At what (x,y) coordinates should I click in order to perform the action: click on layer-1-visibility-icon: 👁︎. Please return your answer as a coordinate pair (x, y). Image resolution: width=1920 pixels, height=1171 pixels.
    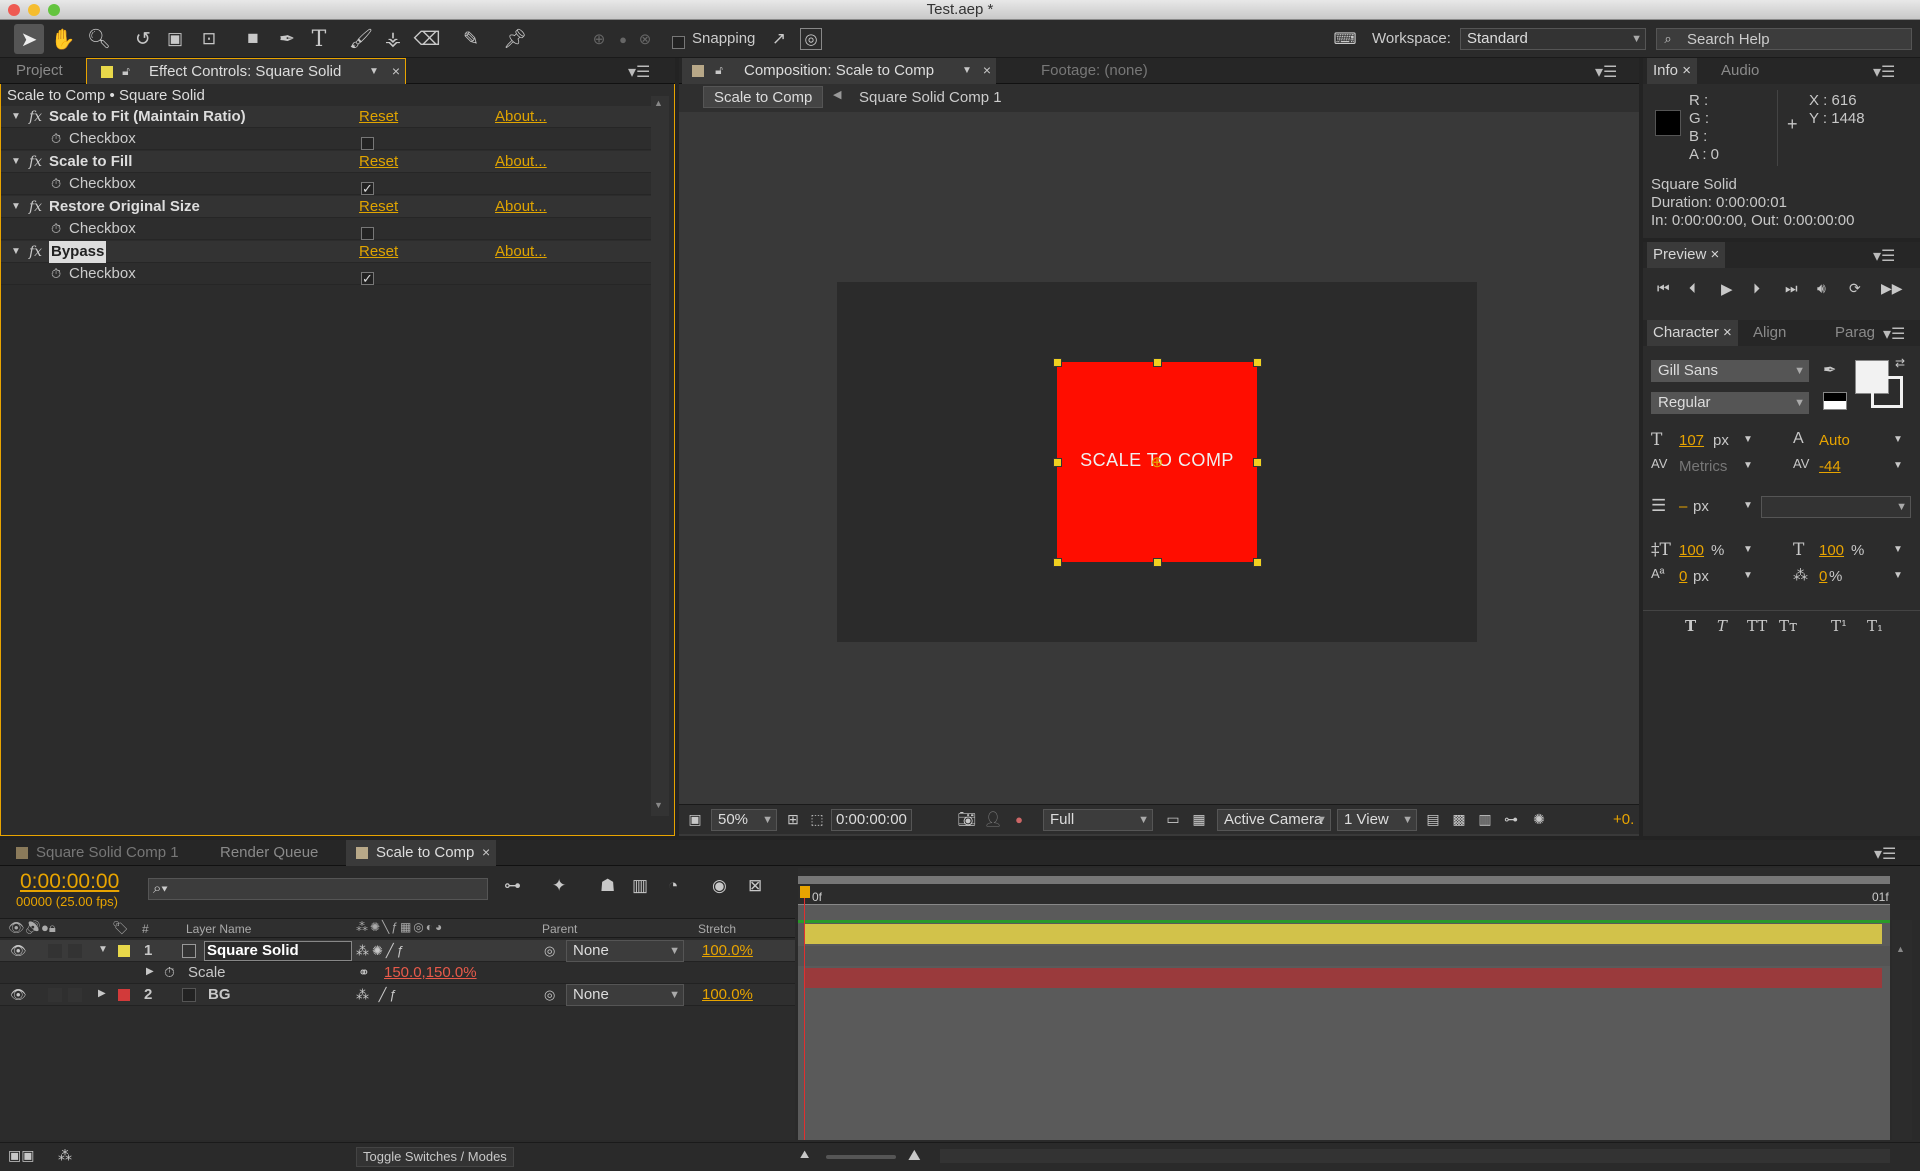
    Looking at the image, I should click on (18, 951).